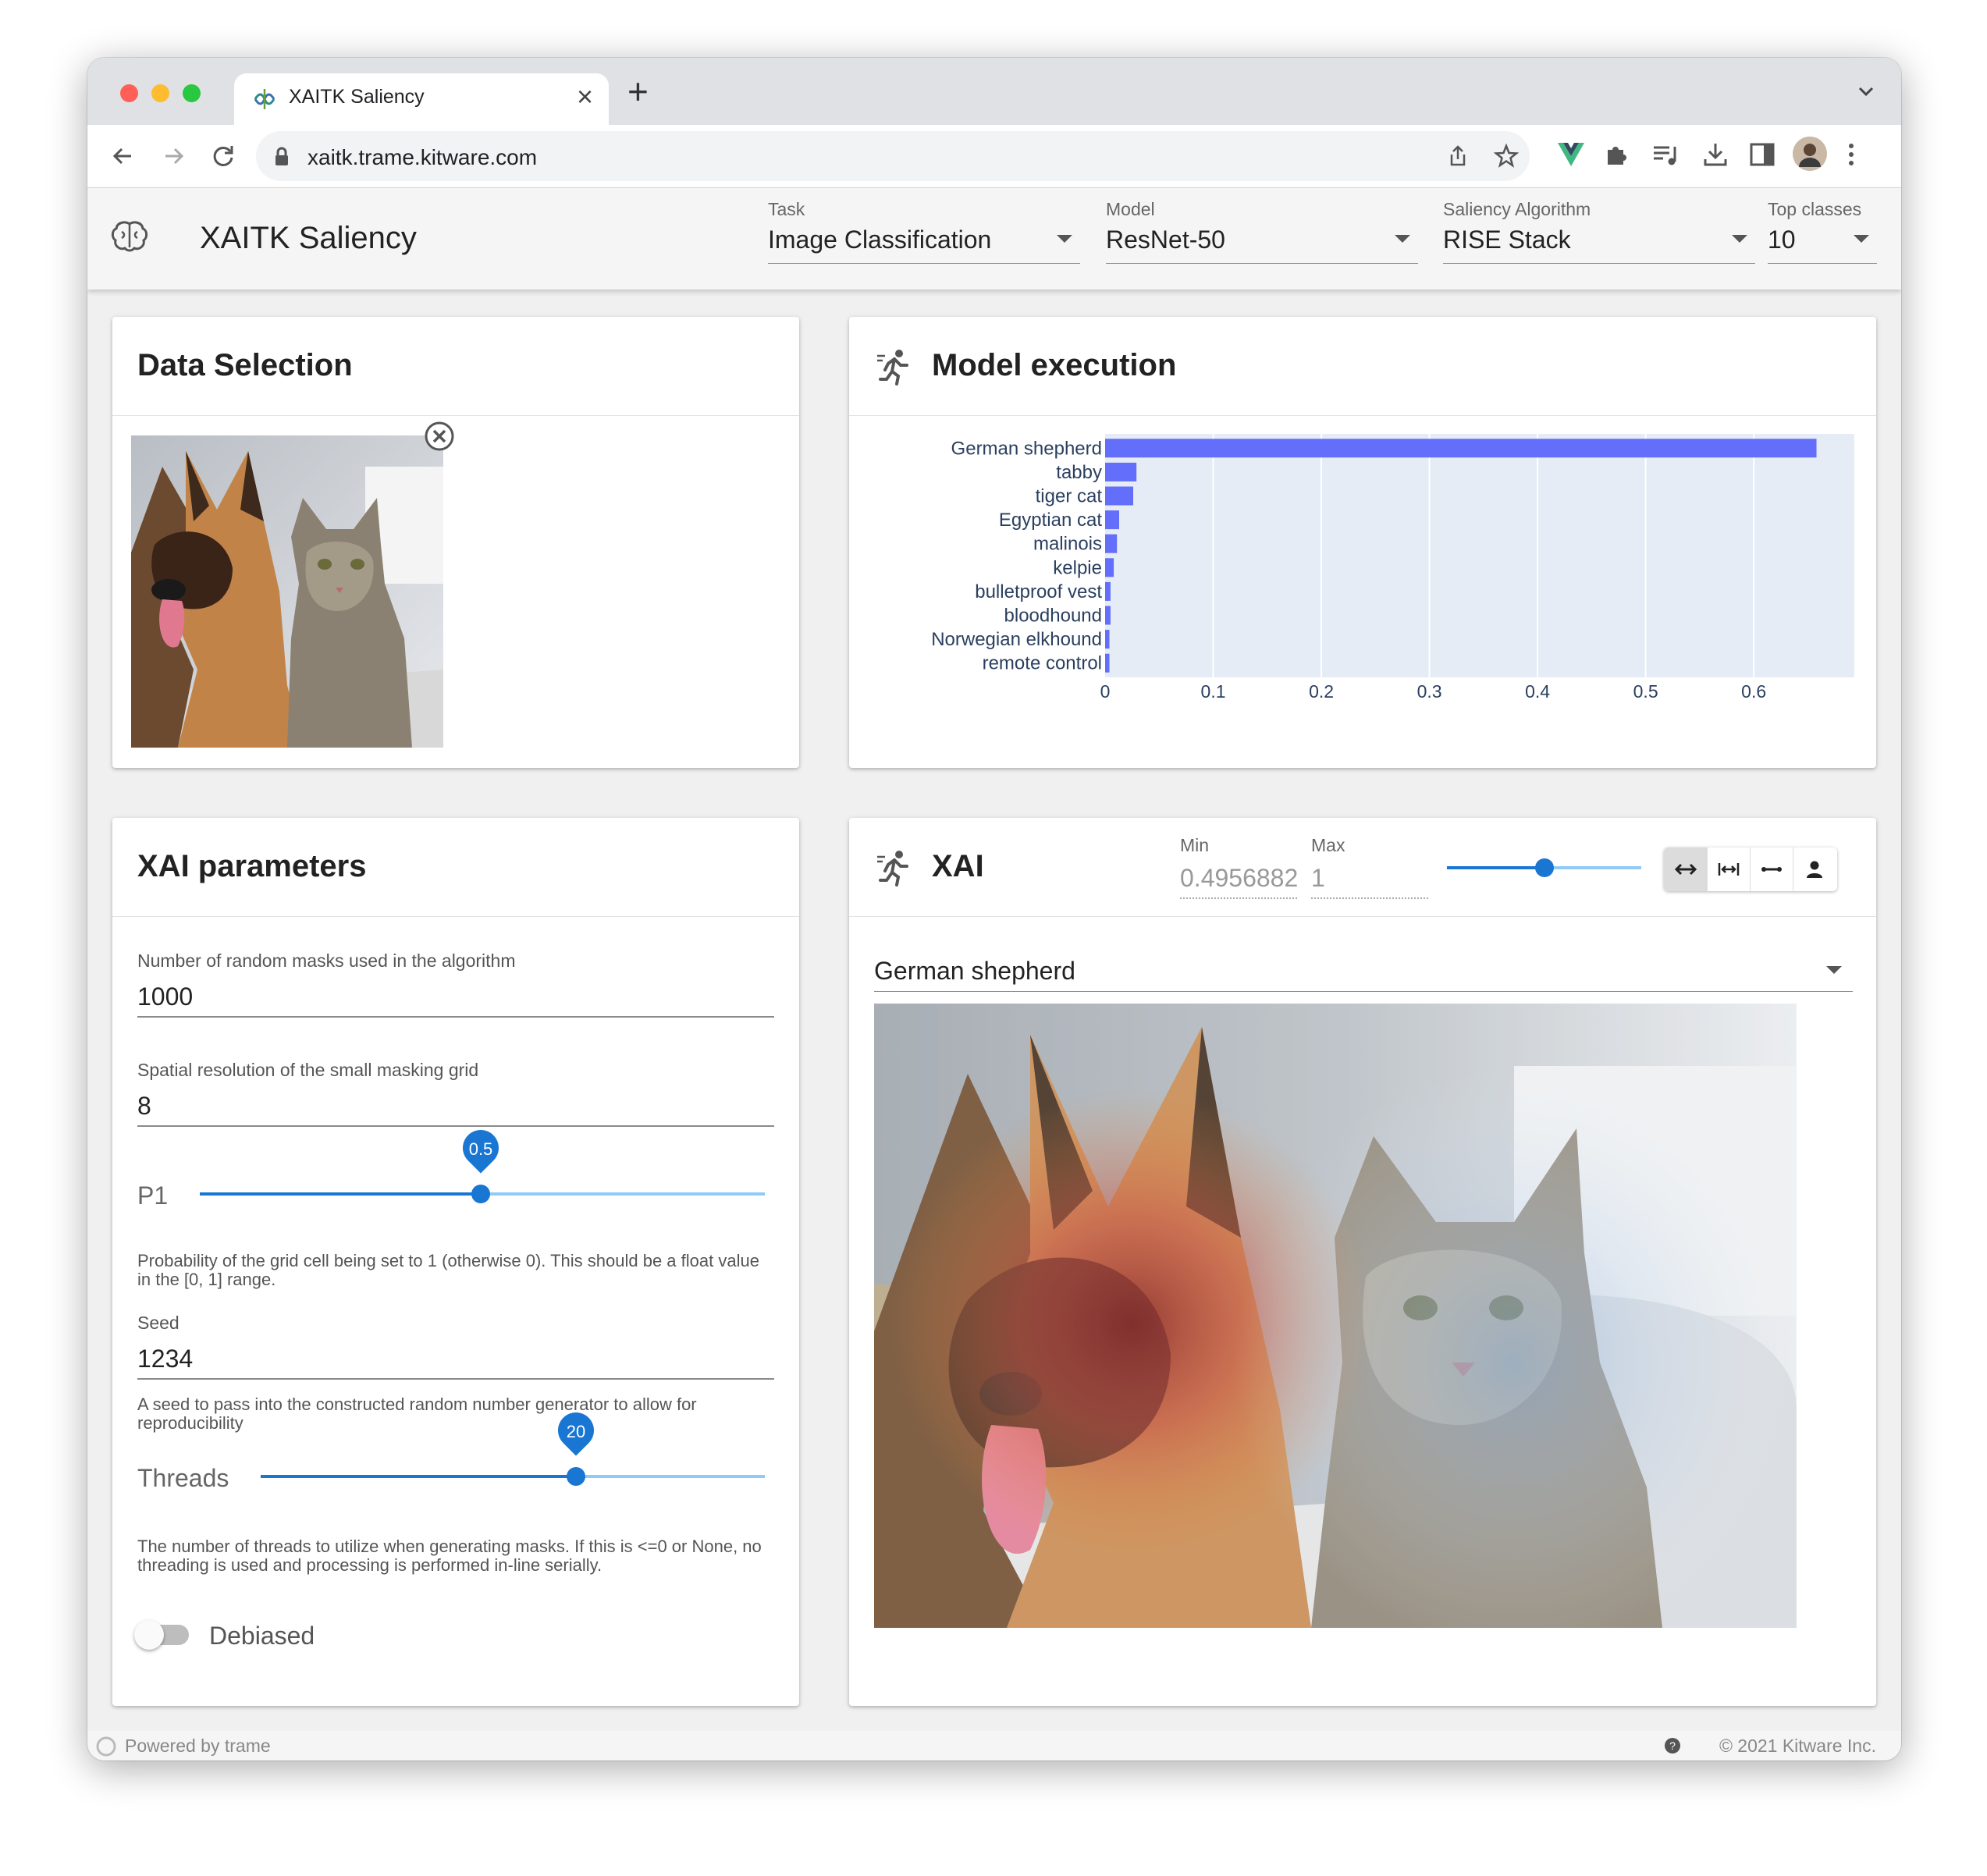 The image size is (1987, 1876). What do you see at coordinates (1538, 691) in the screenshot?
I see `chart-x-tick-label: 0.4` at bounding box center [1538, 691].